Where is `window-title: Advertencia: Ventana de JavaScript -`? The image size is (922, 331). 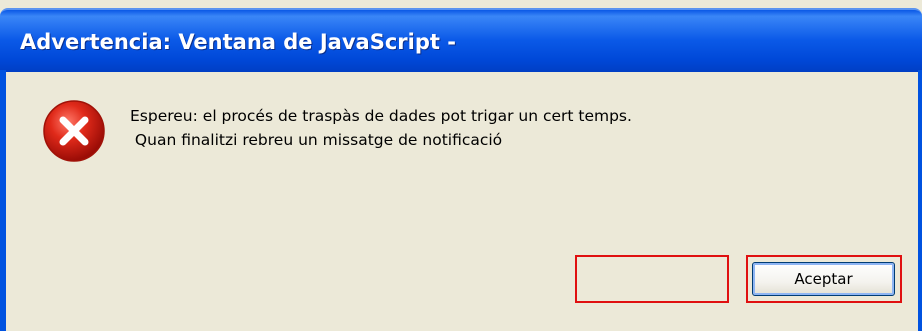
window-title: Advertencia: Ventana de JavaScript - is located at coordinates (238, 42).